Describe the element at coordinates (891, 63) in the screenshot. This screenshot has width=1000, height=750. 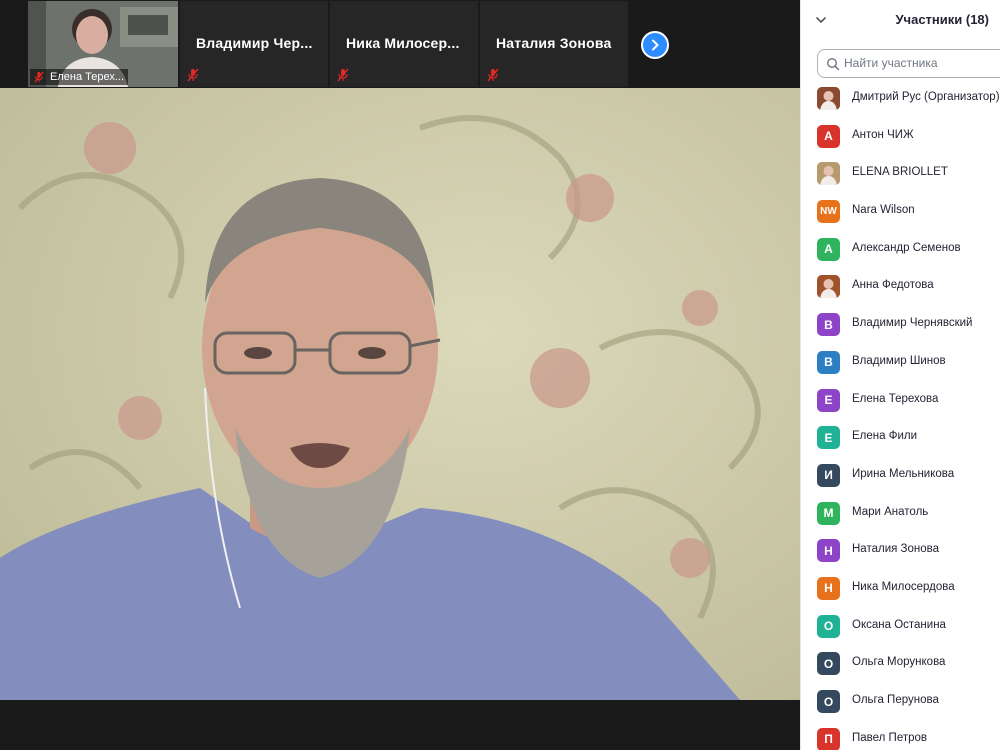
I see `search-placeholder: Найти участника` at that location.